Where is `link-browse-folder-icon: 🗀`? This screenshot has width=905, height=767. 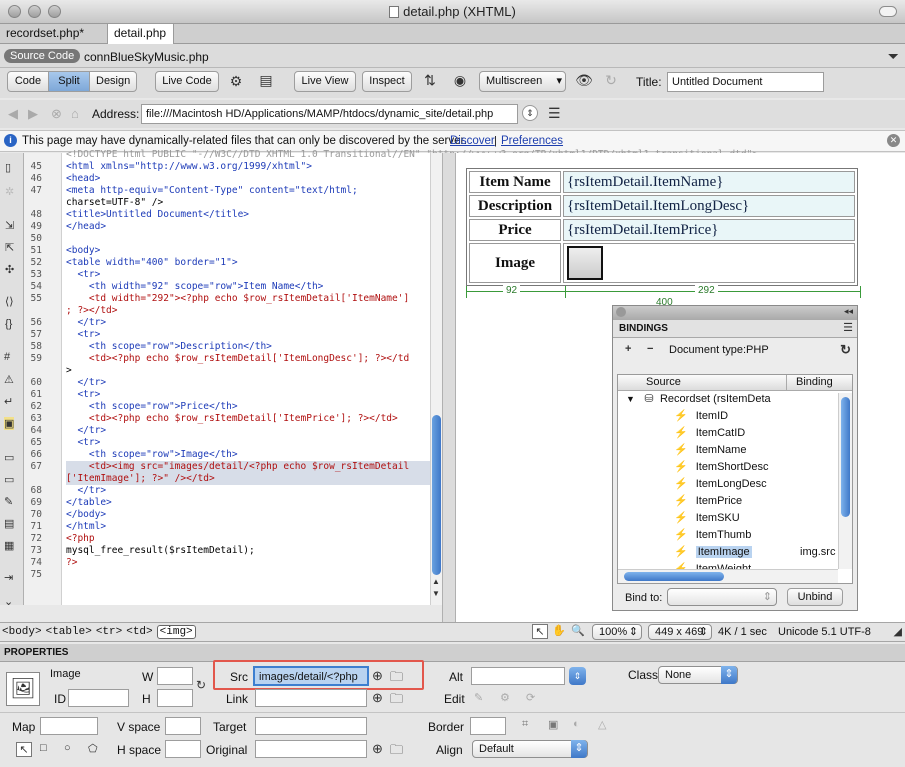 link-browse-folder-icon: 🗀 is located at coordinates (396, 701).